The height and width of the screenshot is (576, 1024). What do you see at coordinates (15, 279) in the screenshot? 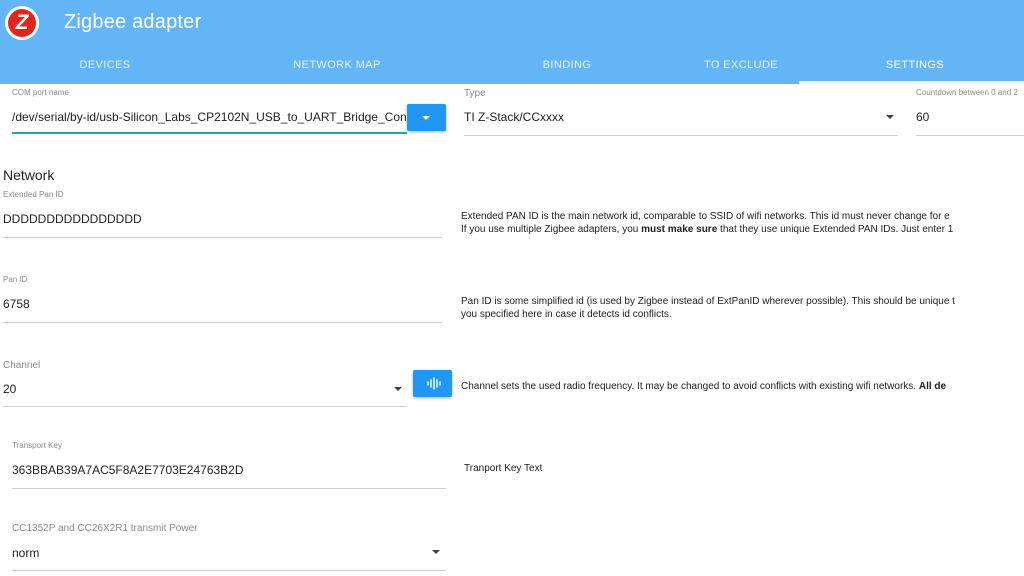
I see `pan-id-label: Pan ID` at bounding box center [15, 279].